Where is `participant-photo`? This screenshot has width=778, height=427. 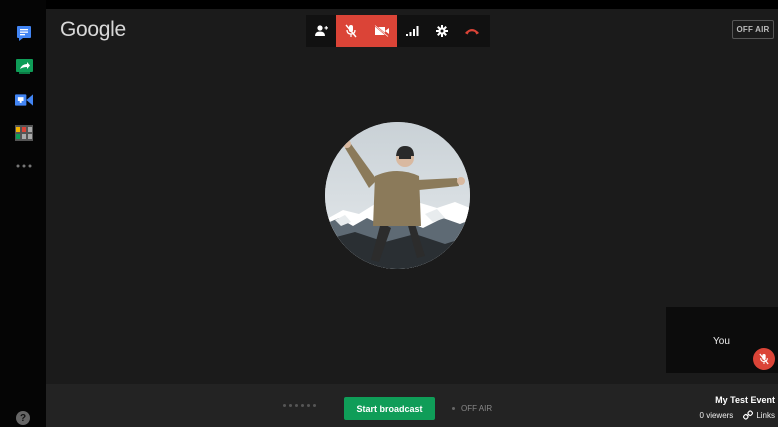 participant-photo is located at coordinates (397, 195).